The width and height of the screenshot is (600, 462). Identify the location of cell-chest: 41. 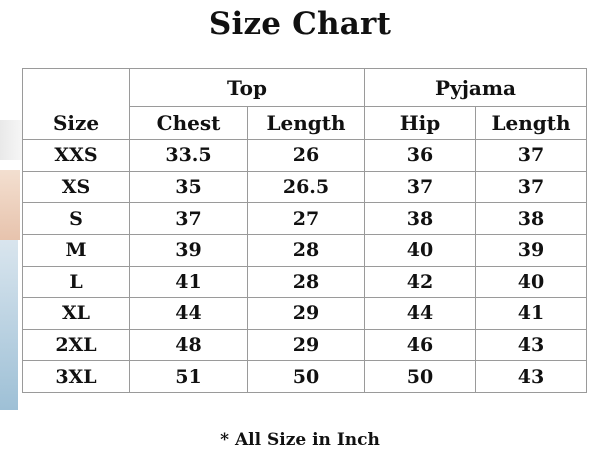
(188, 282).